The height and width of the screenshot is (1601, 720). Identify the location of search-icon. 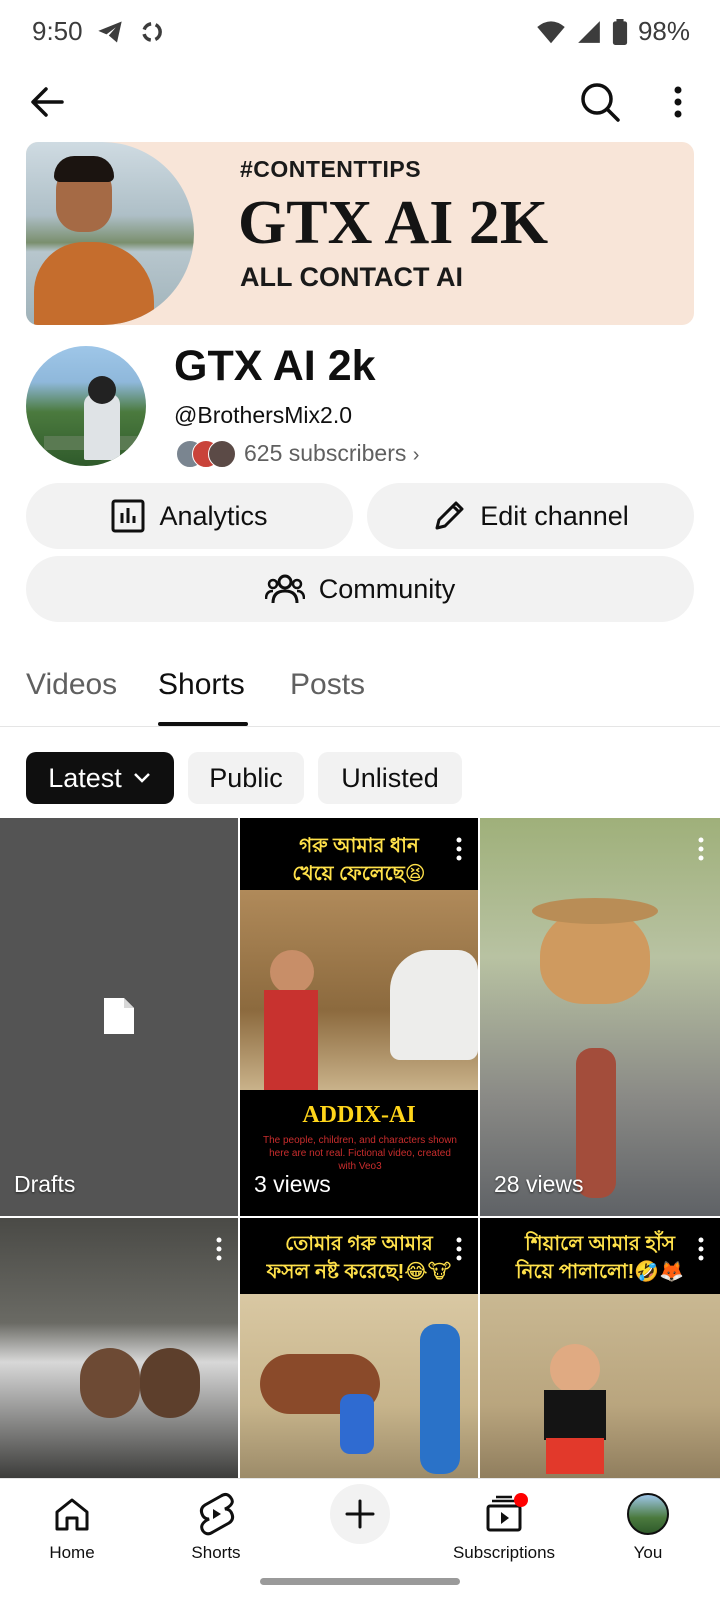
(600, 102).